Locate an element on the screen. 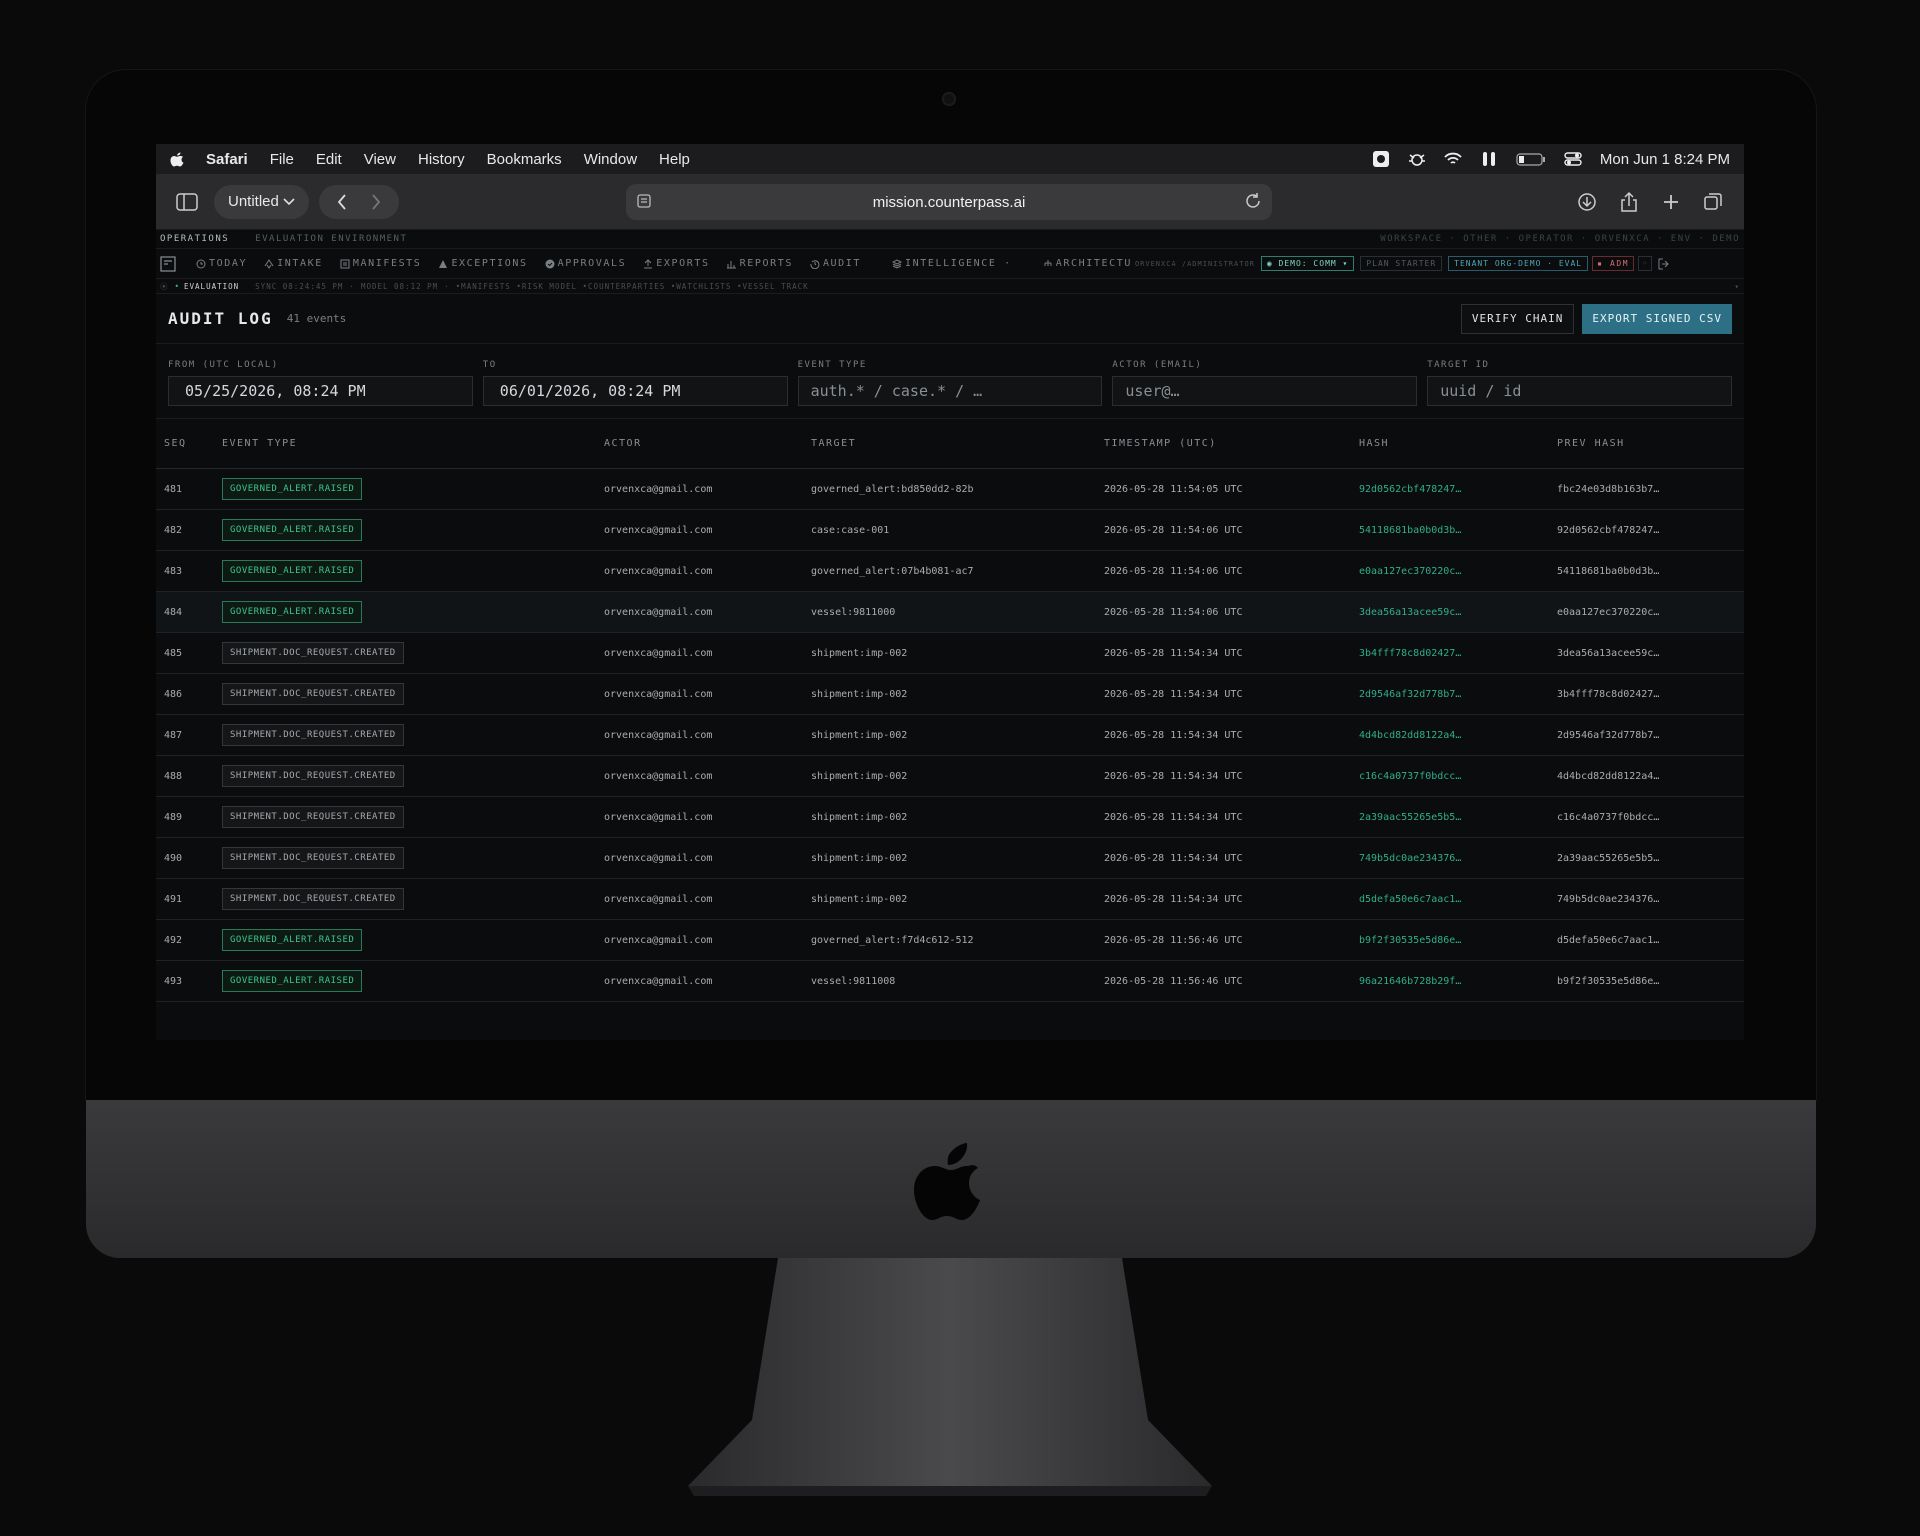 Image resolution: width=1920 pixels, height=1536 pixels. tab-group-selector: Untitled is located at coordinates (261, 201).